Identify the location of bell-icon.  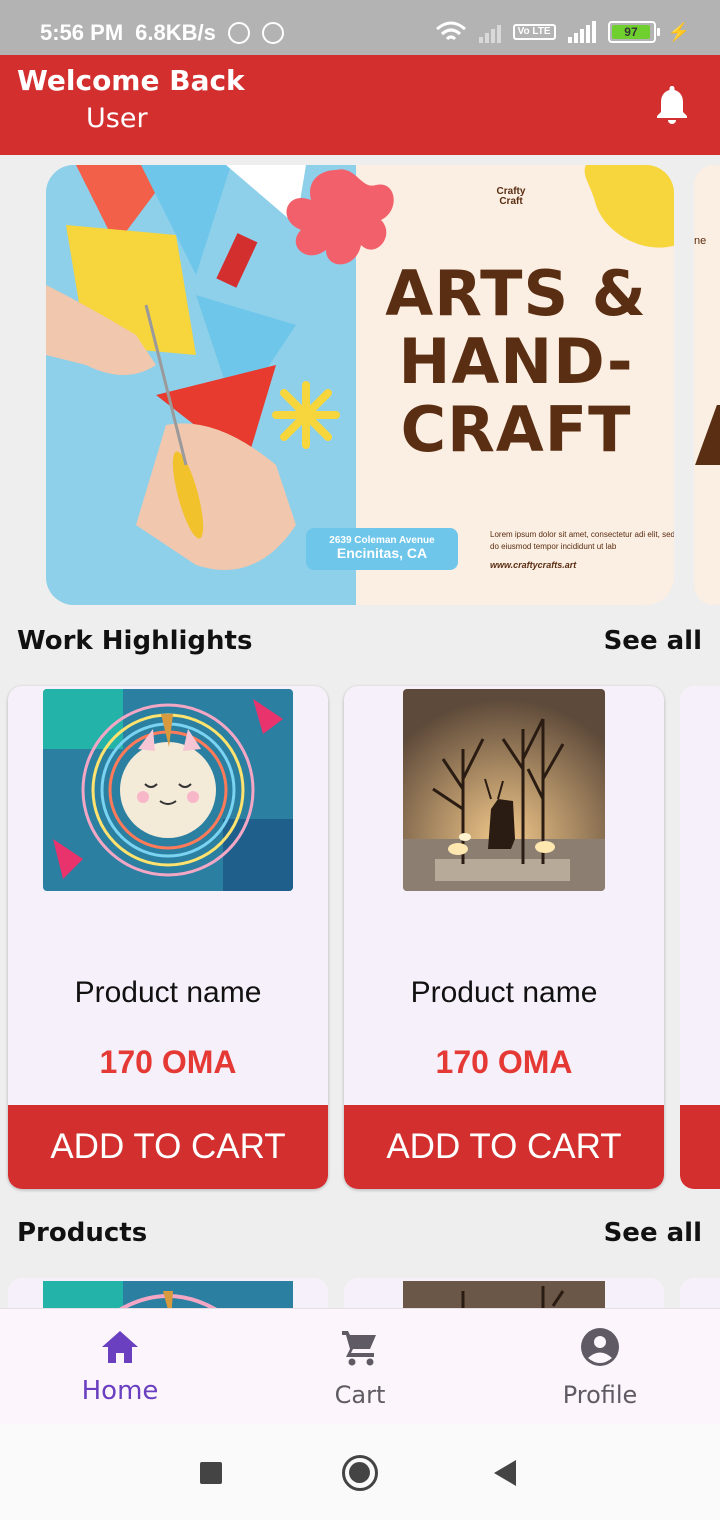
(672, 104).